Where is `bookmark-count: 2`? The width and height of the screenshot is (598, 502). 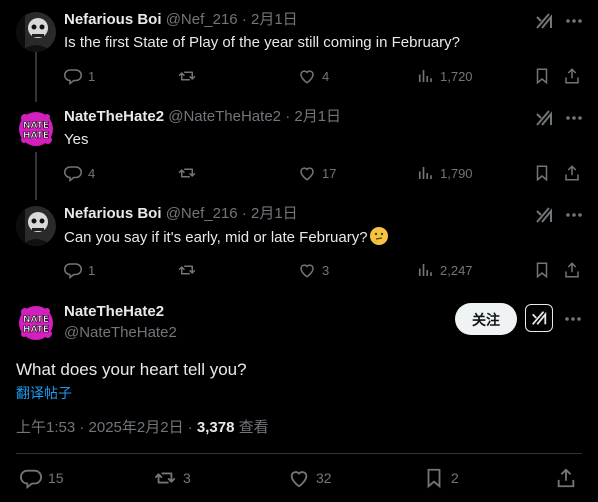
bookmark-count: 2 is located at coordinates (455, 478).